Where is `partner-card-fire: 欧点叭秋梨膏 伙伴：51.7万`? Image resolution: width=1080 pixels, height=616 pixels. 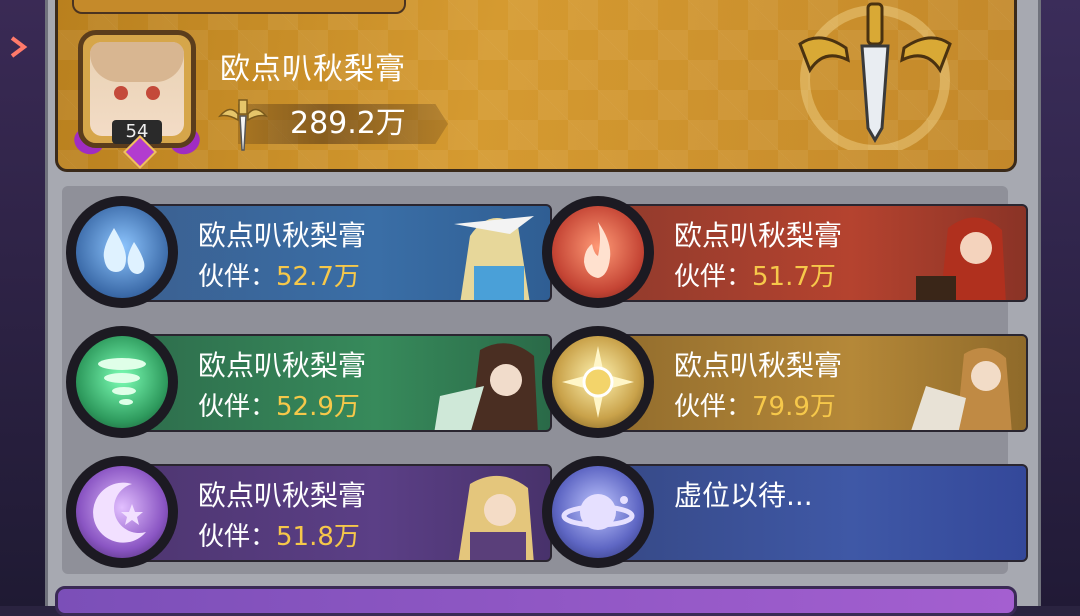
partner-card-fire: 欧点叭秋梨膏 伙伴：51.7万 is located at coordinates (785, 250).